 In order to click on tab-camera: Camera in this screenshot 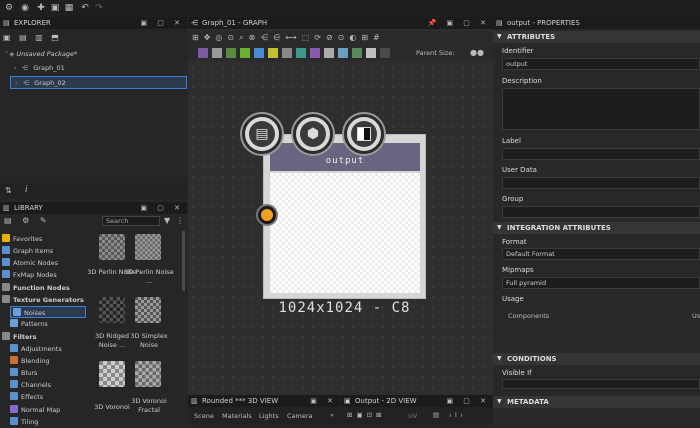, I will do `click(300, 416)`.